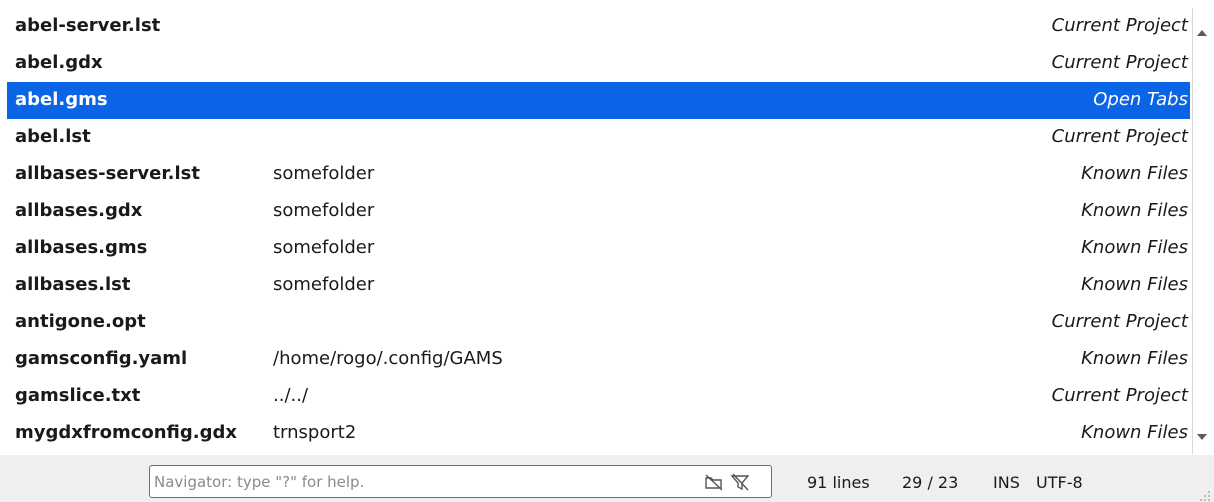 Image resolution: width=1214 pixels, height=502 pixels. I want to click on folder-off-icon, so click(714, 482).